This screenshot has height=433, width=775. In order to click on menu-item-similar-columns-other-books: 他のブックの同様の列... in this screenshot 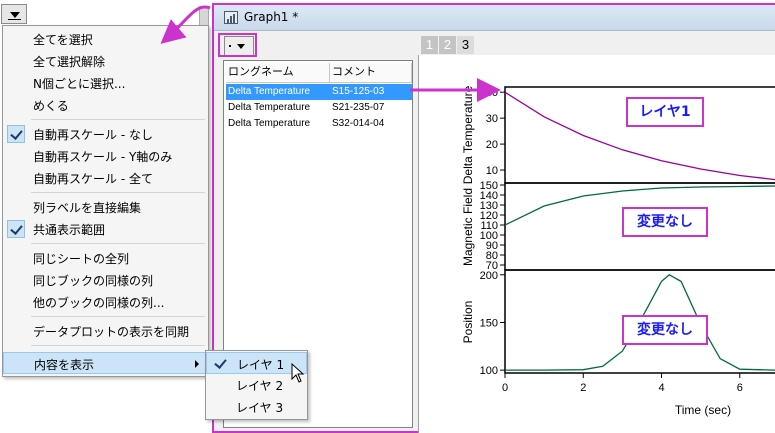, I will do `click(105, 302)`.